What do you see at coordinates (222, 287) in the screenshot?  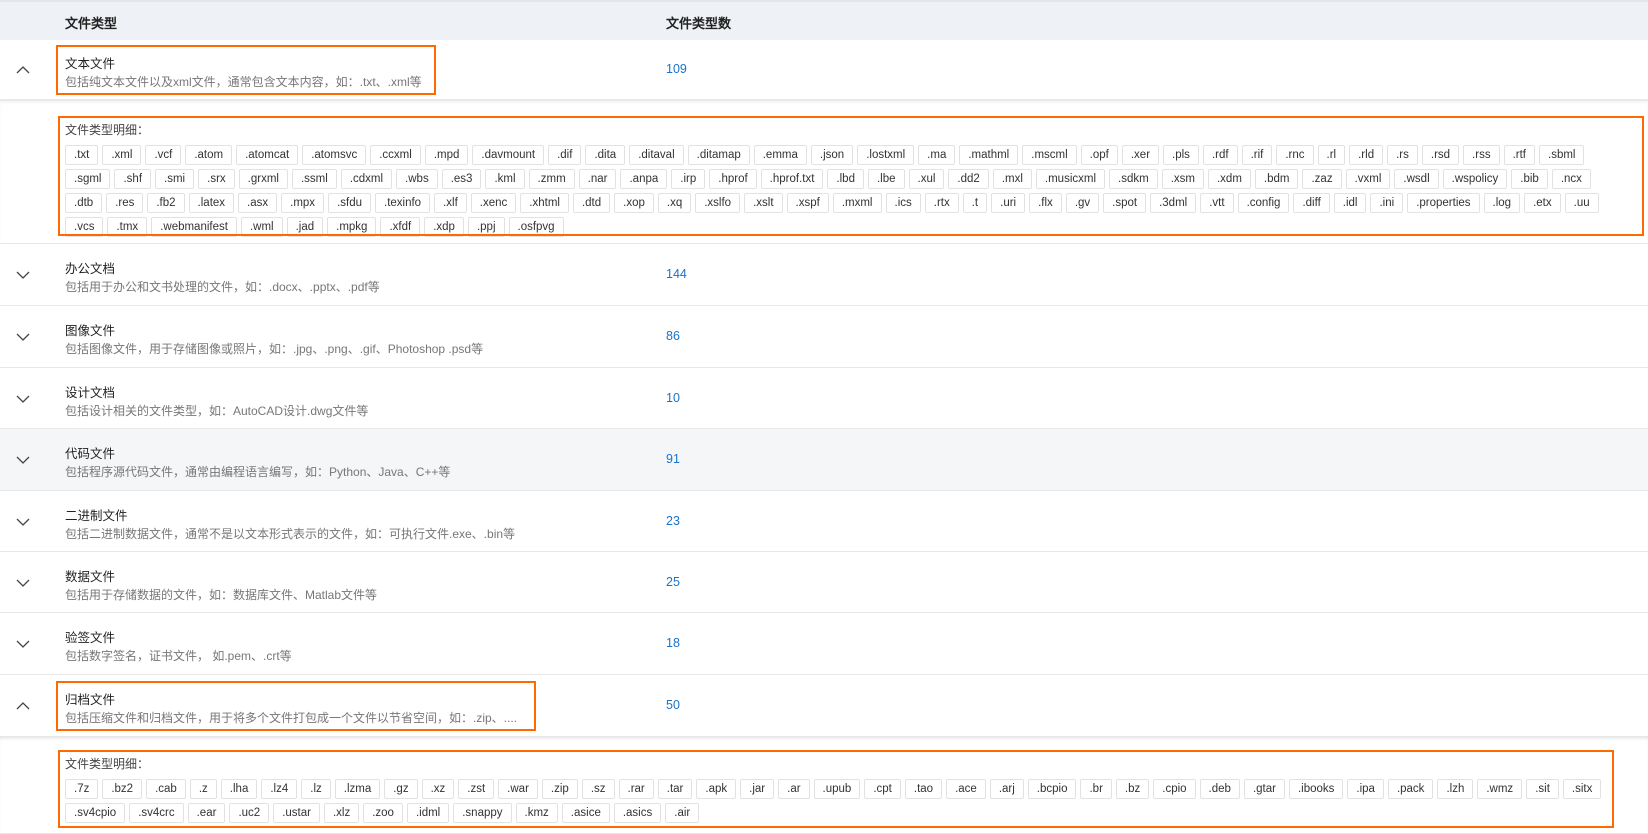 I see `file-type-description: 包括用于办公和文书处理的文件，如：.docx、.pptx、.pdf等` at bounding box center [222, 287].